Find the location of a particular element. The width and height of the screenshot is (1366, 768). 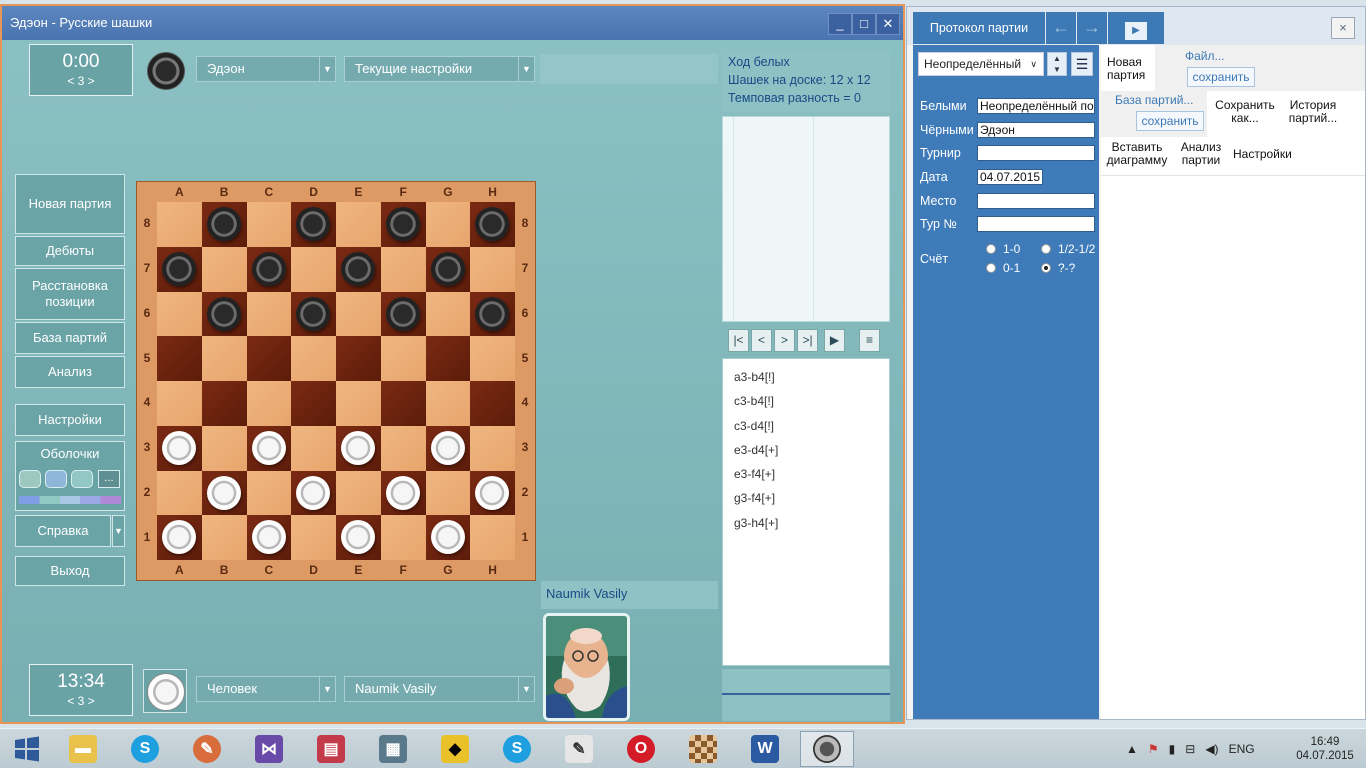

square-h5 is located at coordinates (492, 358).